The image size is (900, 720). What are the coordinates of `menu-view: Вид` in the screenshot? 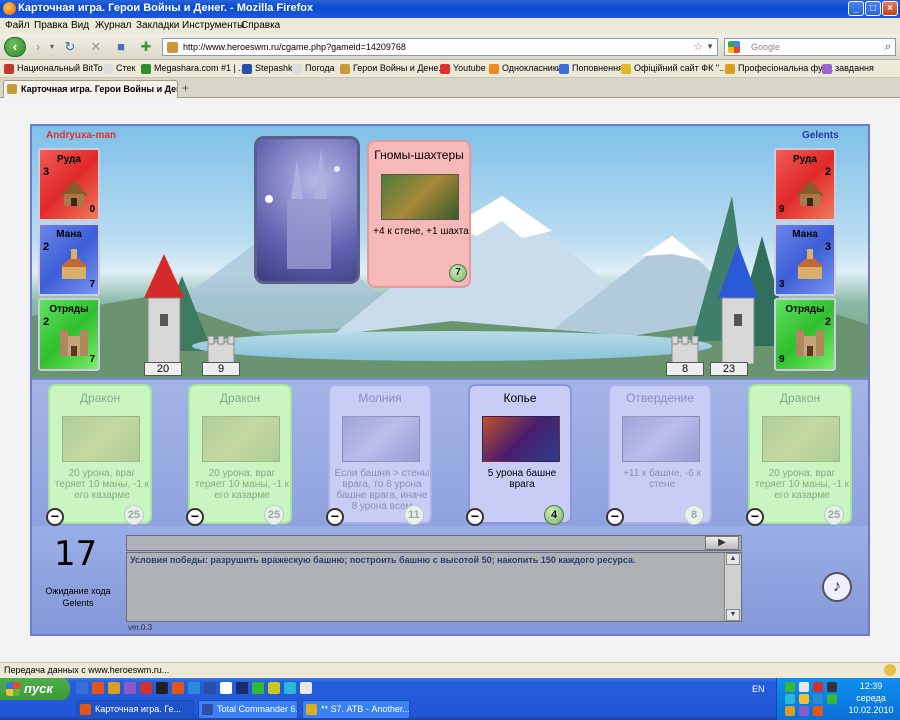 It's located at (80, 25).